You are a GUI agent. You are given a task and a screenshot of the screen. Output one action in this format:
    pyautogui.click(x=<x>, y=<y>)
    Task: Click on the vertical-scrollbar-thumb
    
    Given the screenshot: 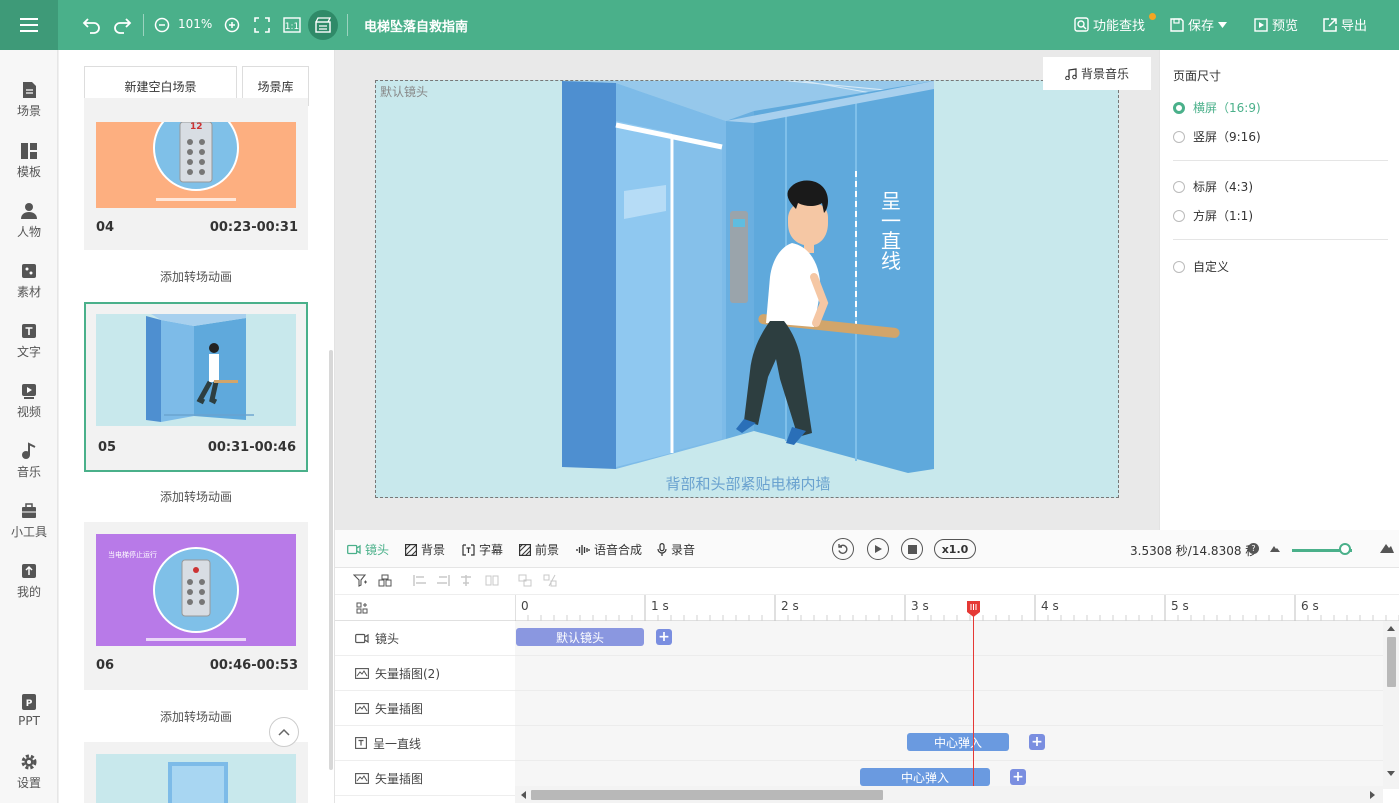 What is the action you would take?
    pyautogui.click(x=1391, y=662)
    